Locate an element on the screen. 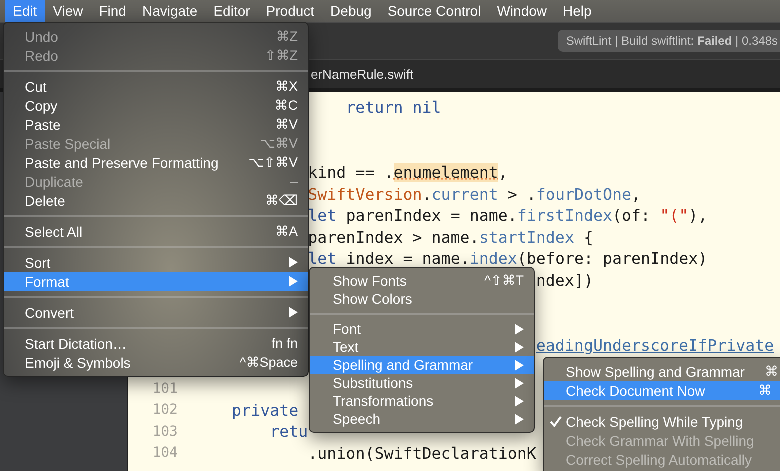 Image resolution: width=780 pixels, height=471 pixels. menu-item: Paste ⌘V is located at coordinates (156, 124).